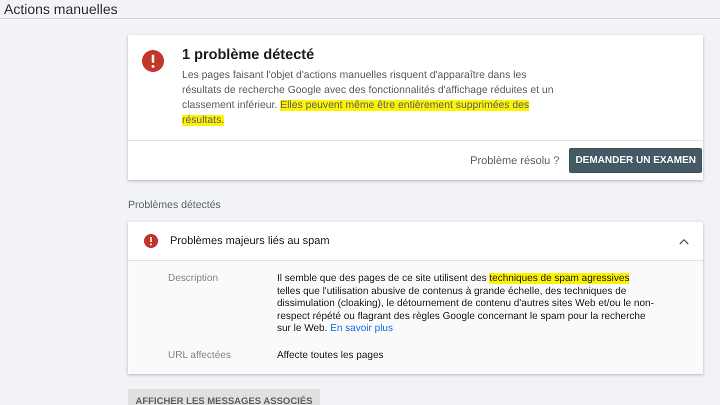  Describe the element at coordinates (224, 397) in the screenshot. I see `show-messages-button: AFFICHER LES MESSAGES ASSOCIÉS` at that location.